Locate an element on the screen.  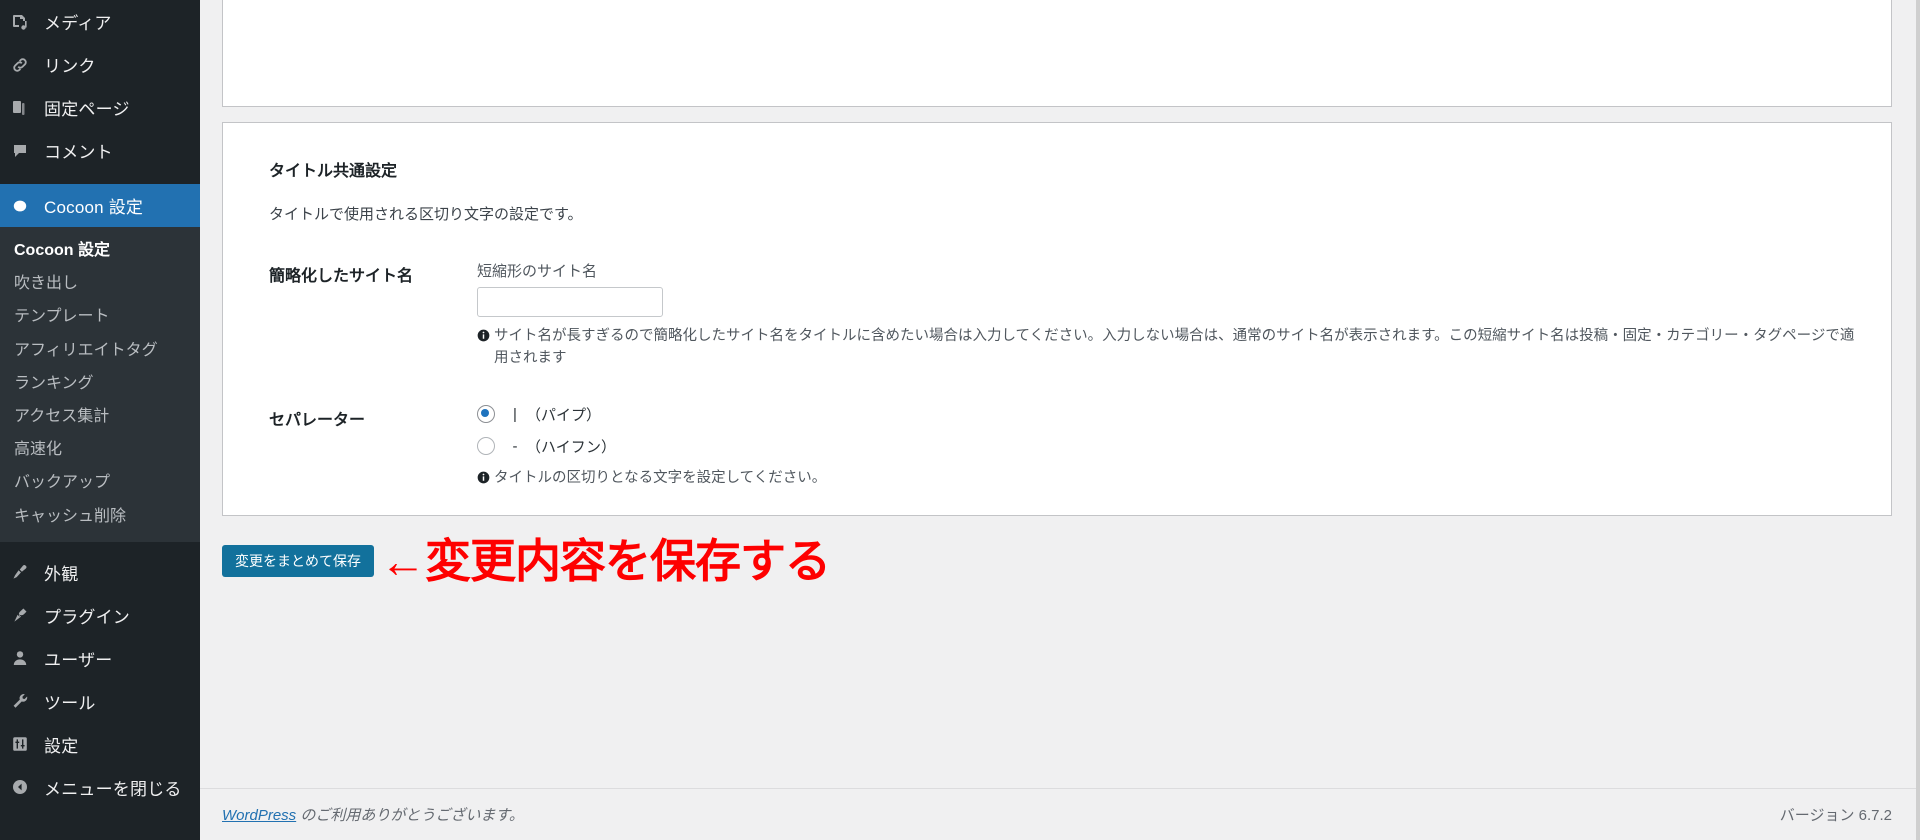
wordpress-link: WordPress is located at coordinates (259, 815).